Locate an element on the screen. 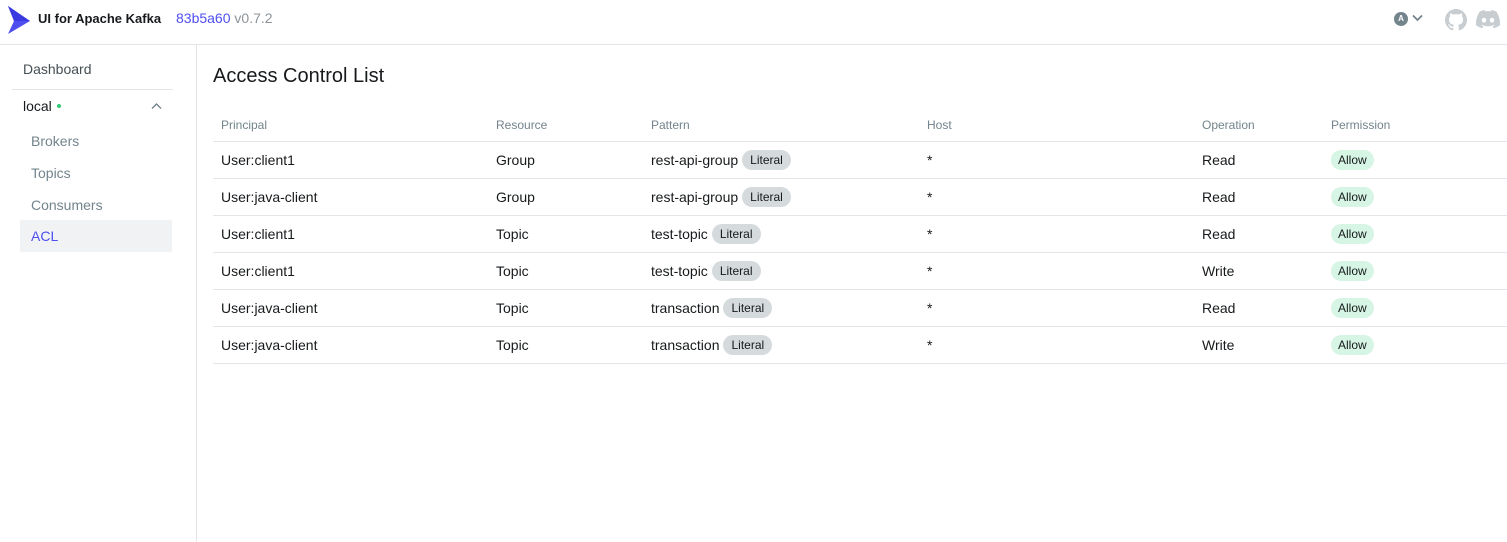 The width and height of the screenshot is (1507, 542). github-icon is located at coordinates (1456, 20).